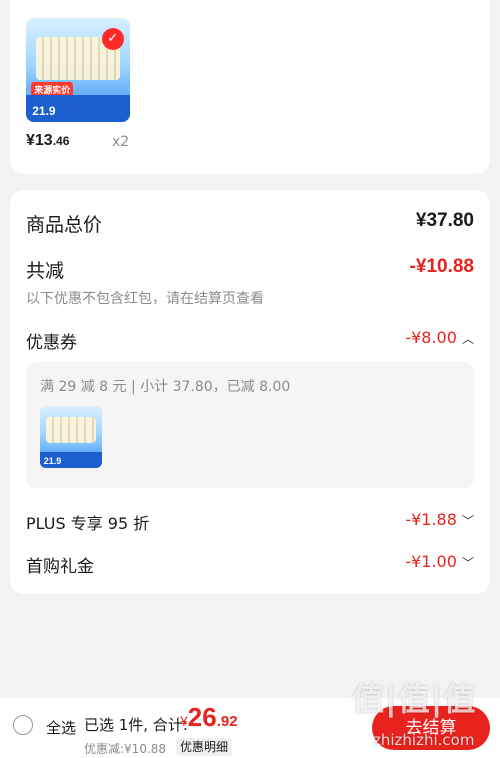 The width and height of the screenshot is (500, 758). Describe the element at coordinates (23, 725) in the screenshot. I see `select-all-radio` at that location.